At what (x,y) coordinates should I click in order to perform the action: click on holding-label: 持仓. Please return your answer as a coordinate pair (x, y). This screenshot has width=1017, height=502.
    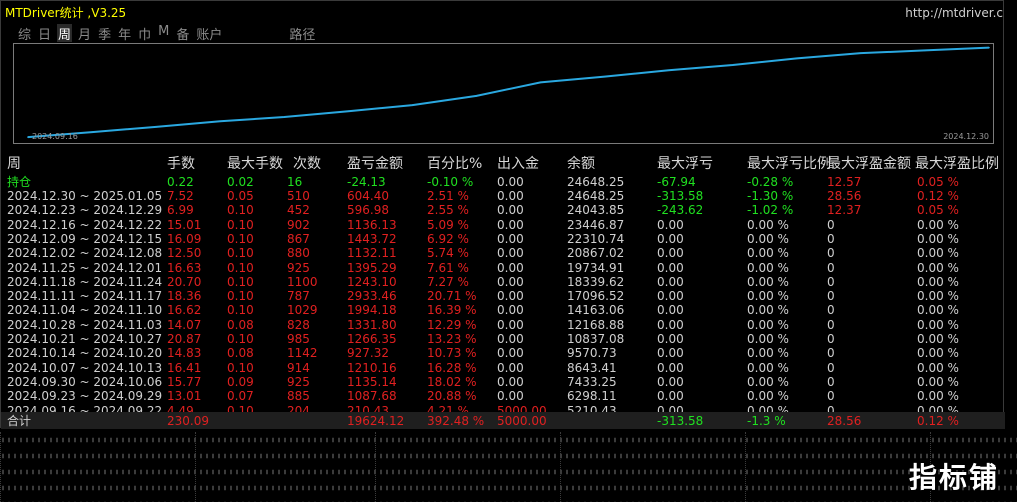
    Looking at the image, I should click on (19, 182).